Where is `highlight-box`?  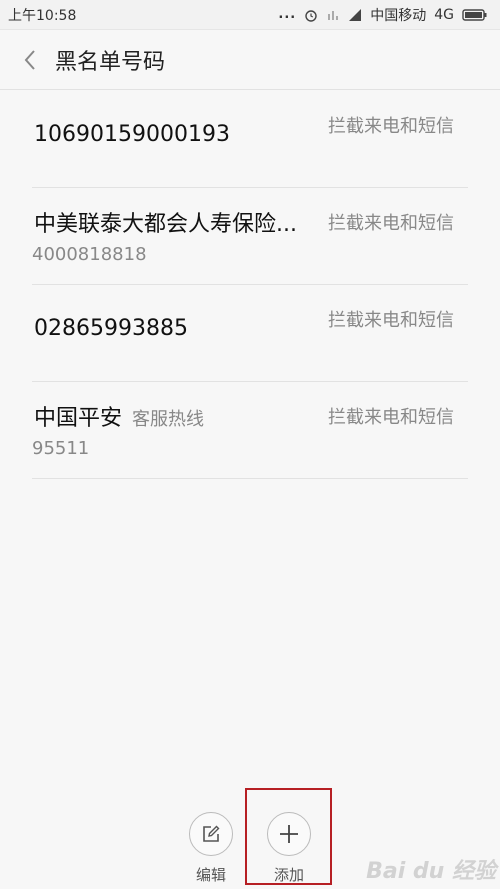 highlight-box is located at coordinates (288, 836).